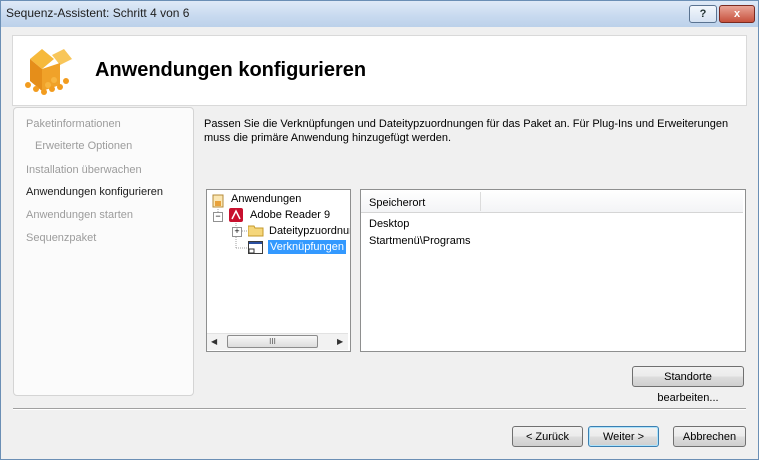 This screenshot has width=759, height=460. Describe the element at coordinates (379, 409) in the screenshot. I see `footer-separator` at that location.